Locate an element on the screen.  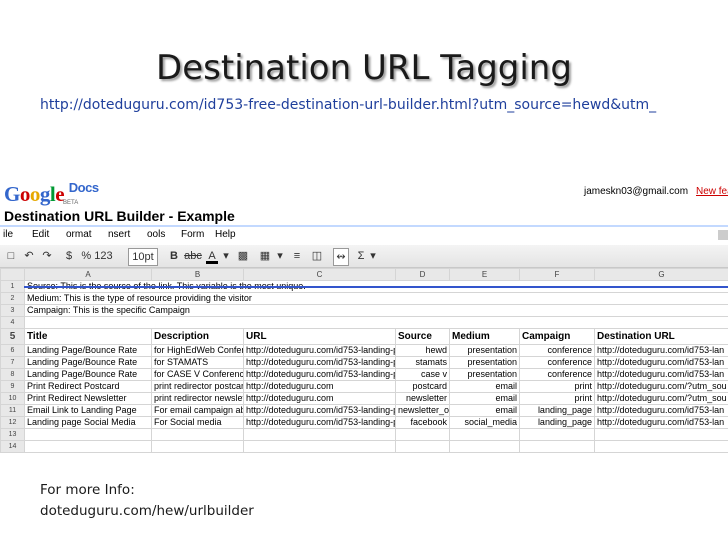
header-cell-campaign: Campaign is located at coordinates (557, 336).